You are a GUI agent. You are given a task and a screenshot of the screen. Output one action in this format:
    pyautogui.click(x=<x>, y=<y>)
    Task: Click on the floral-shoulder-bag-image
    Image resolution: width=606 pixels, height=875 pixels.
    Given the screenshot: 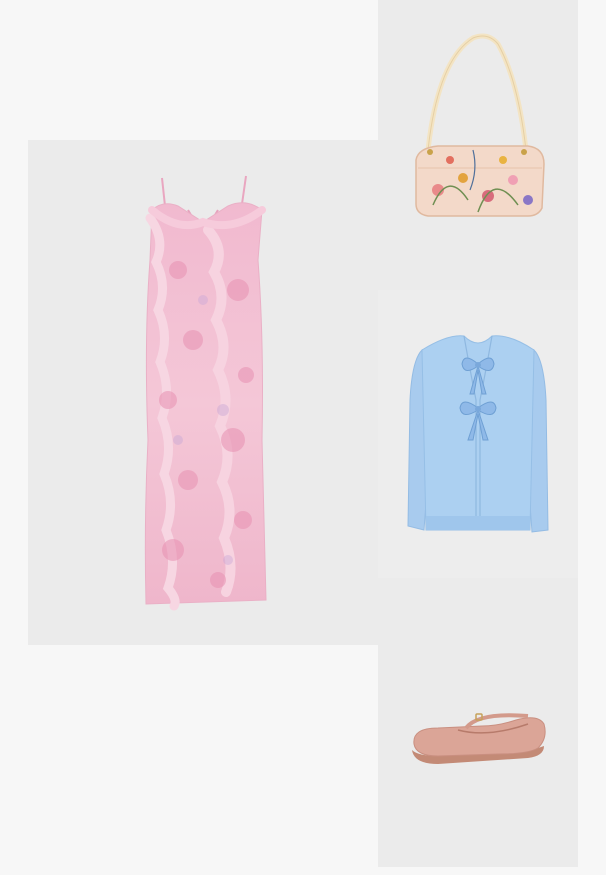 What is the action you would take?
    pyautogui.click(x=480, y=125)
    